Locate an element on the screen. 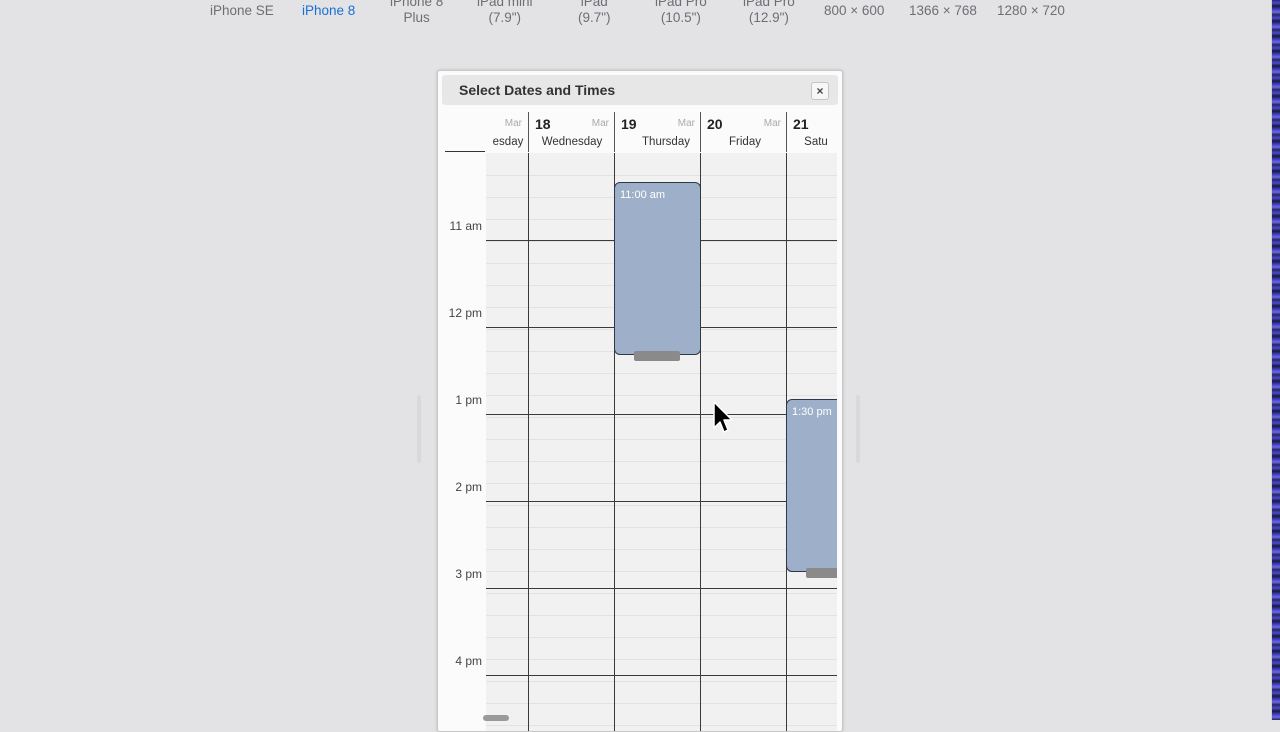  device-ipad: iPad (9.7") is located at coordinates (594, 13).